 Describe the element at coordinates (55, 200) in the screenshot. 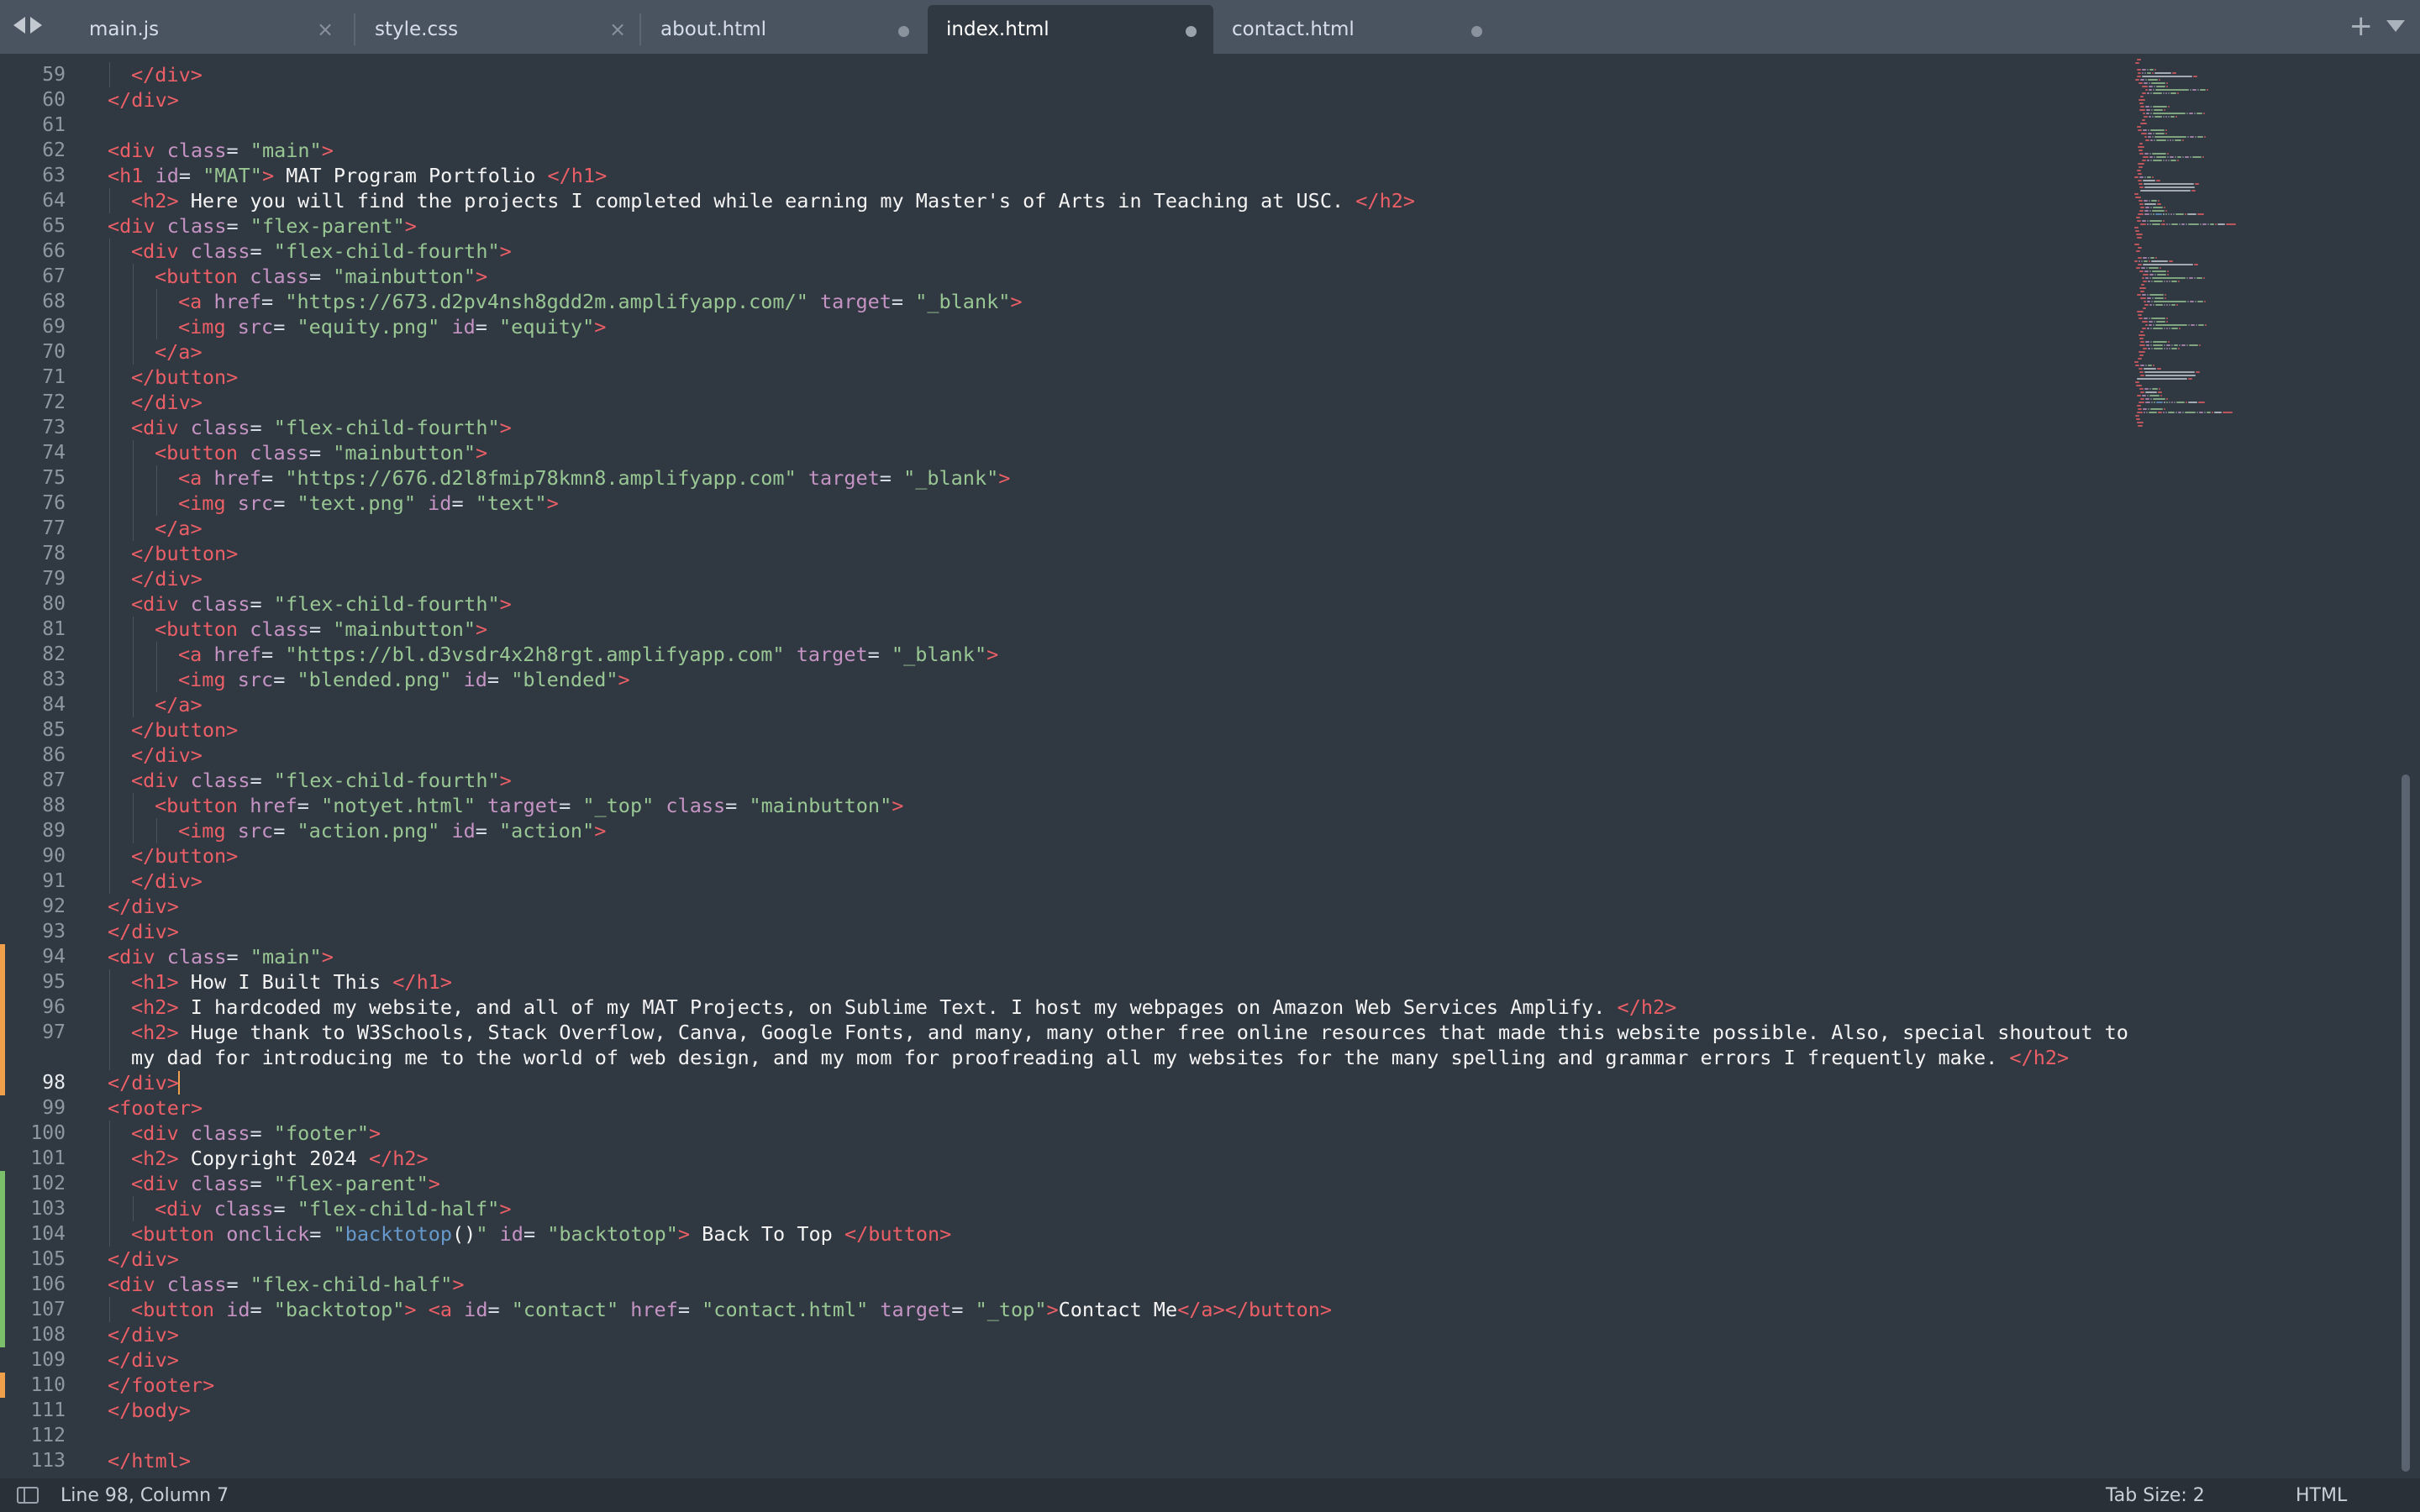

I see `line-number-row: 64` at that location.